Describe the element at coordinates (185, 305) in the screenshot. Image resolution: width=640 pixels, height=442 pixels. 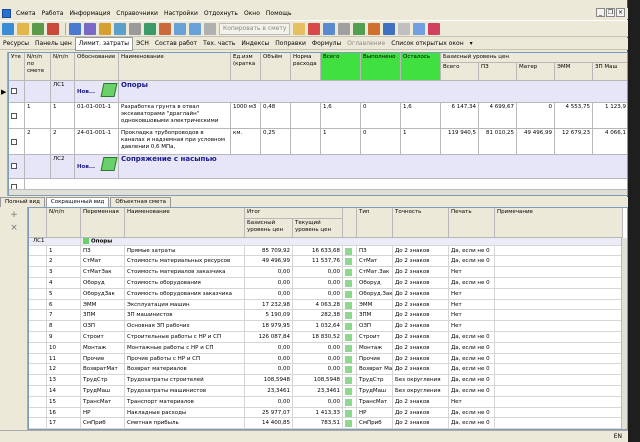
I see `row-name: Эксплуатация машин` at that location.